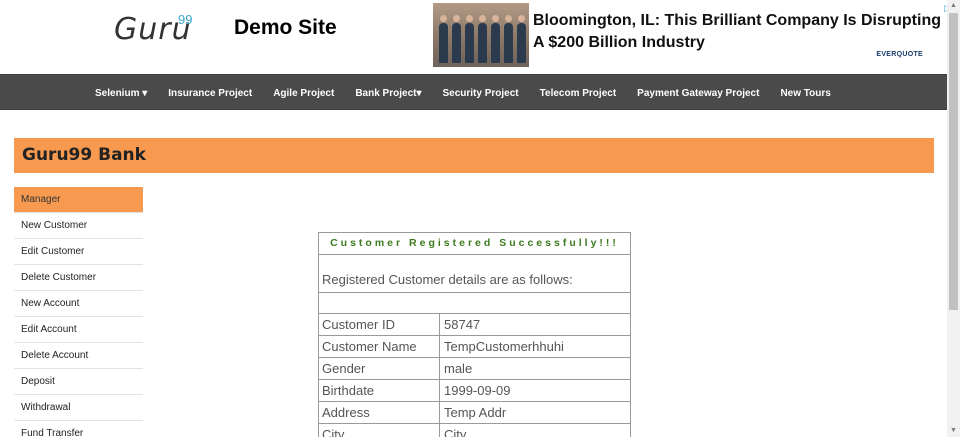 Image resolution: width=960 pixels, height=437 pixels. What do you see at coordinates (953, 431) in the screenshot?
I see `scroll-down-arrow-icon: ▼` at bounding box center [953, 431].